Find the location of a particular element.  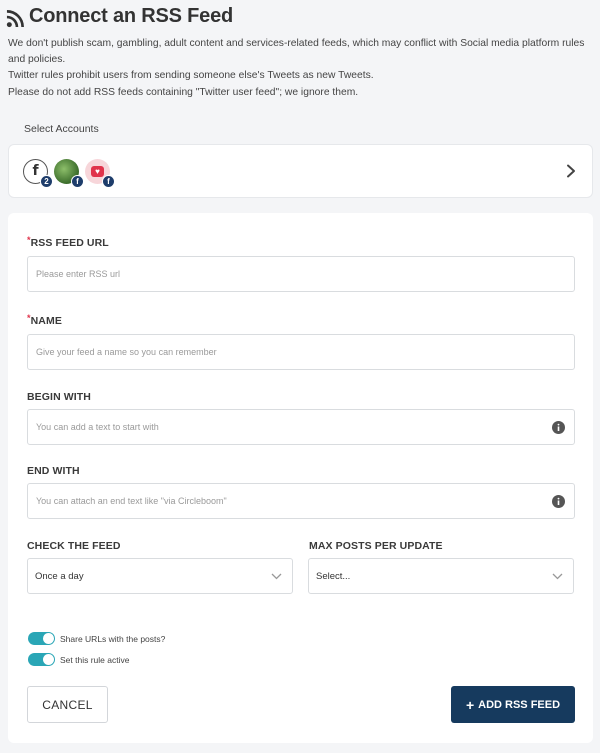

chevron-right-icon is located at coordinates (571, 171).